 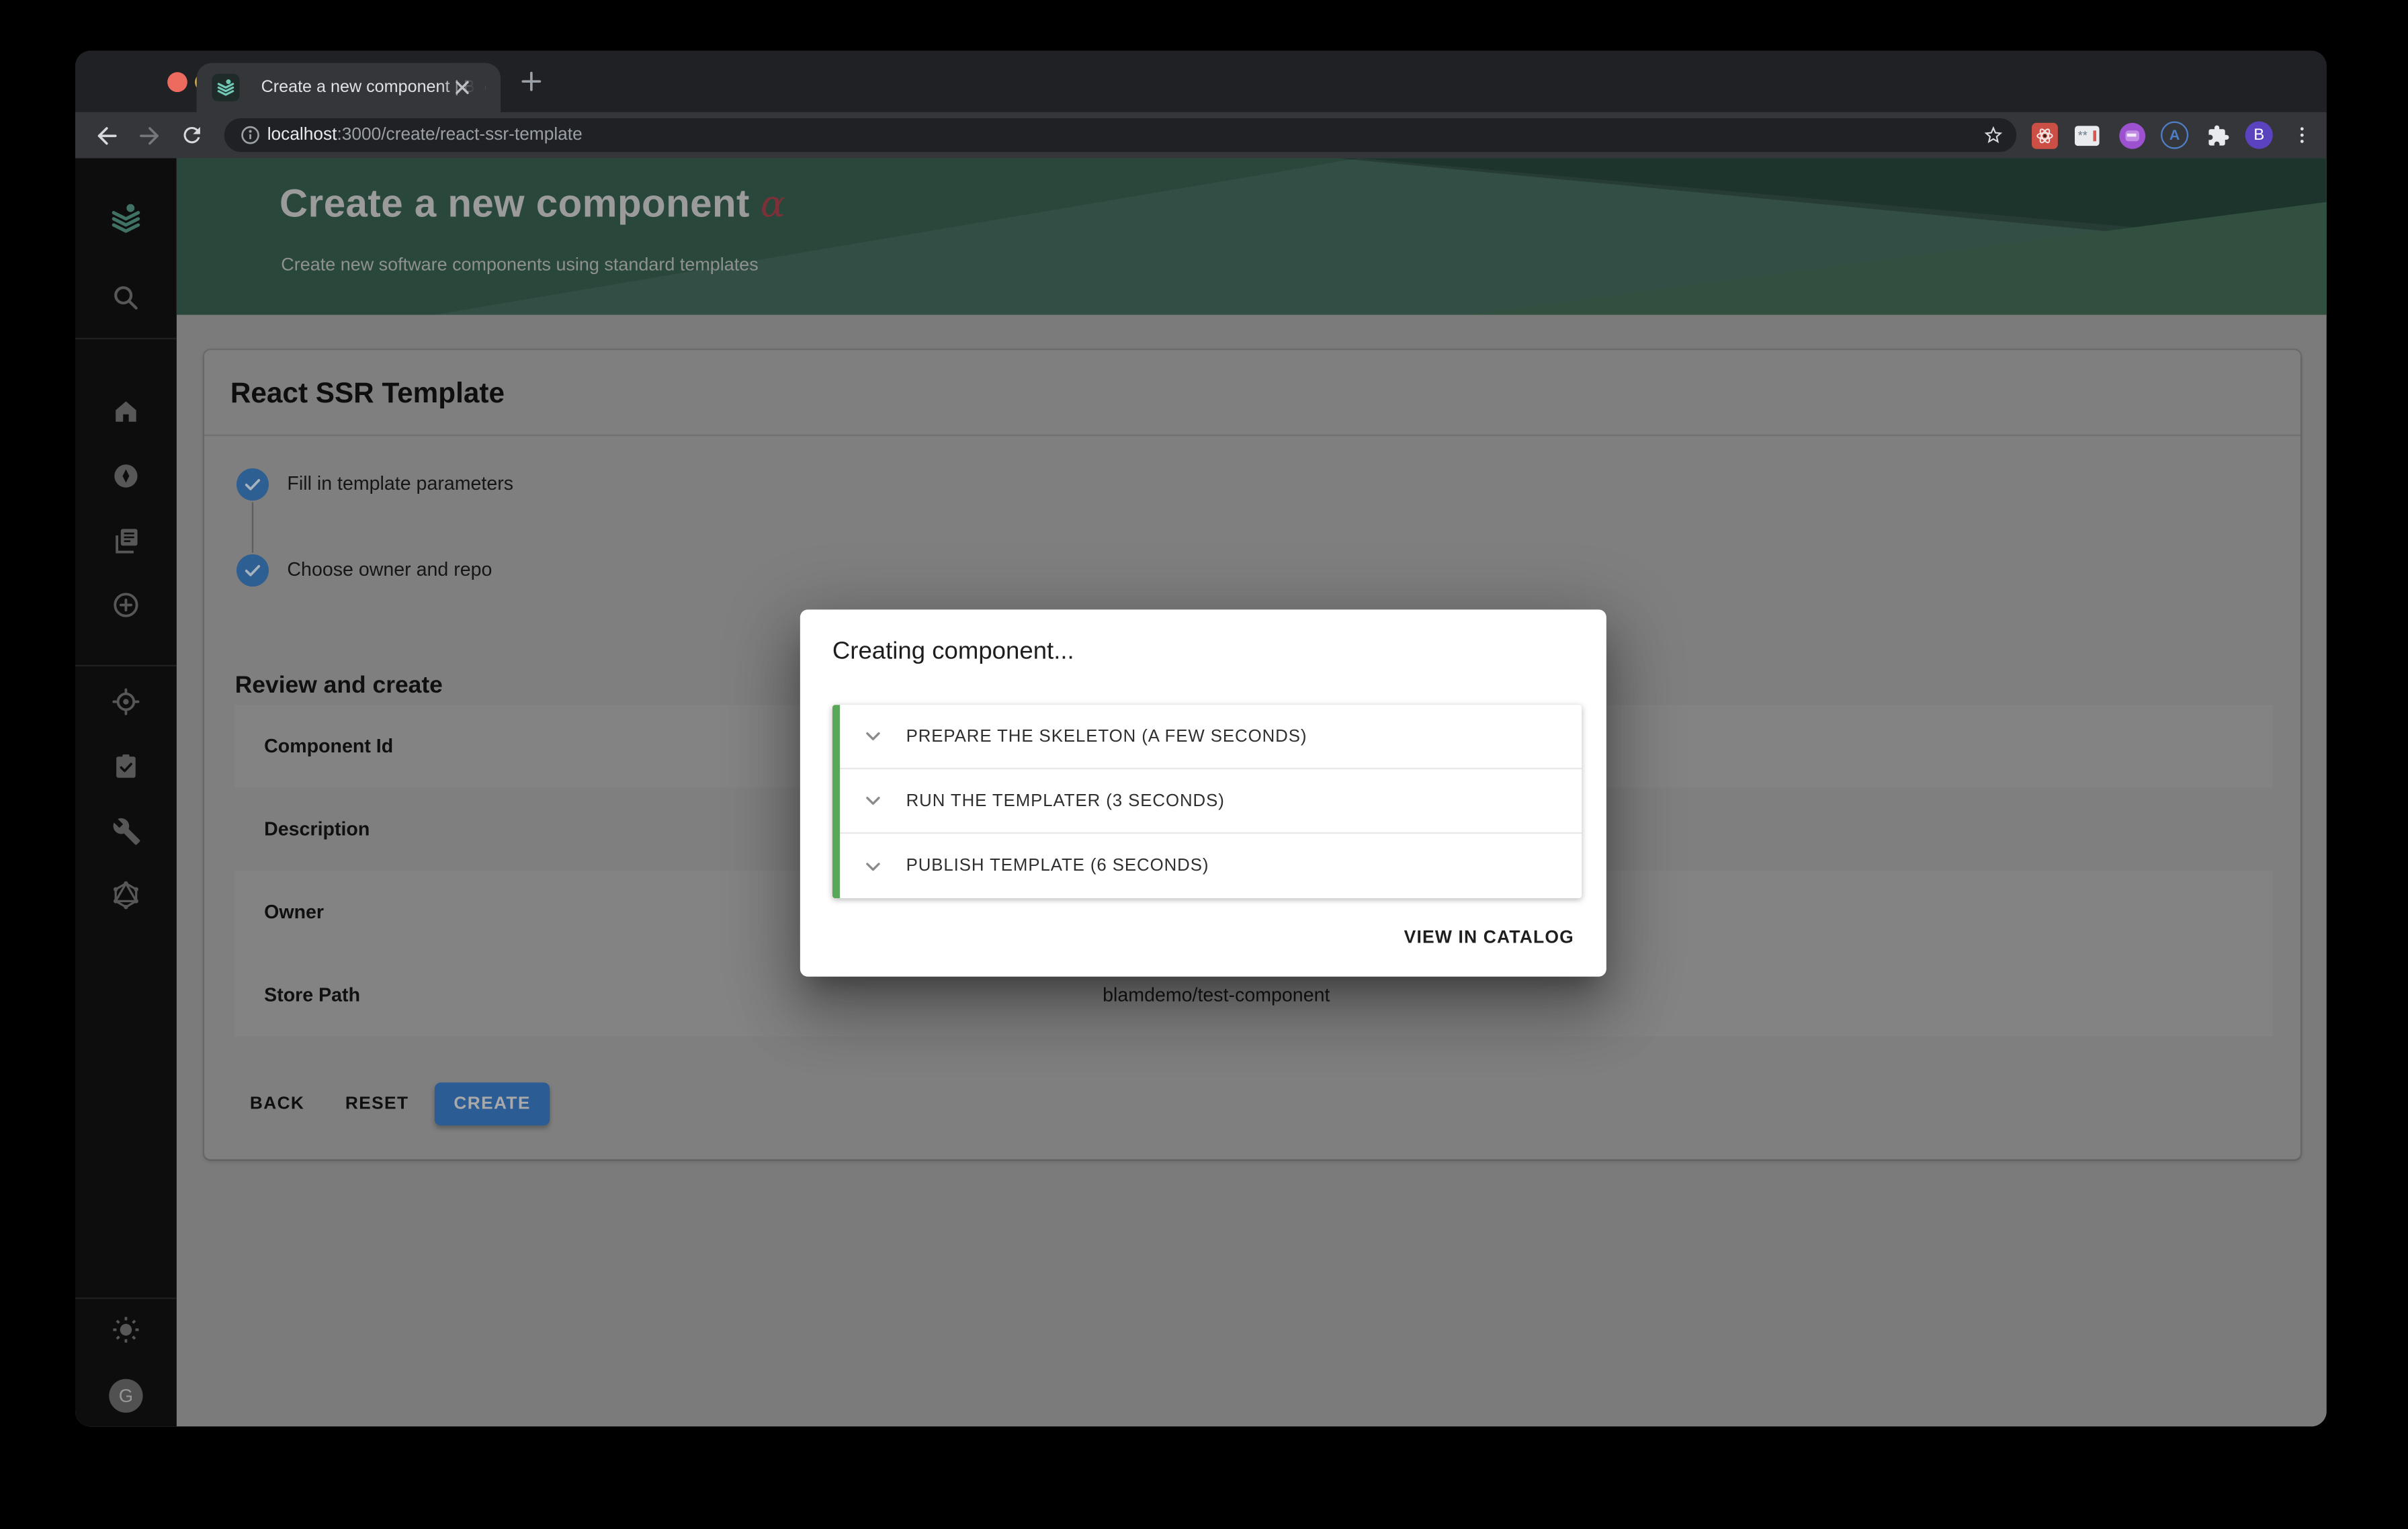 What do you see at coordinates (226, 87) in the screenshot?
I see `backstage-favicon` at bounding box center [226, 87].